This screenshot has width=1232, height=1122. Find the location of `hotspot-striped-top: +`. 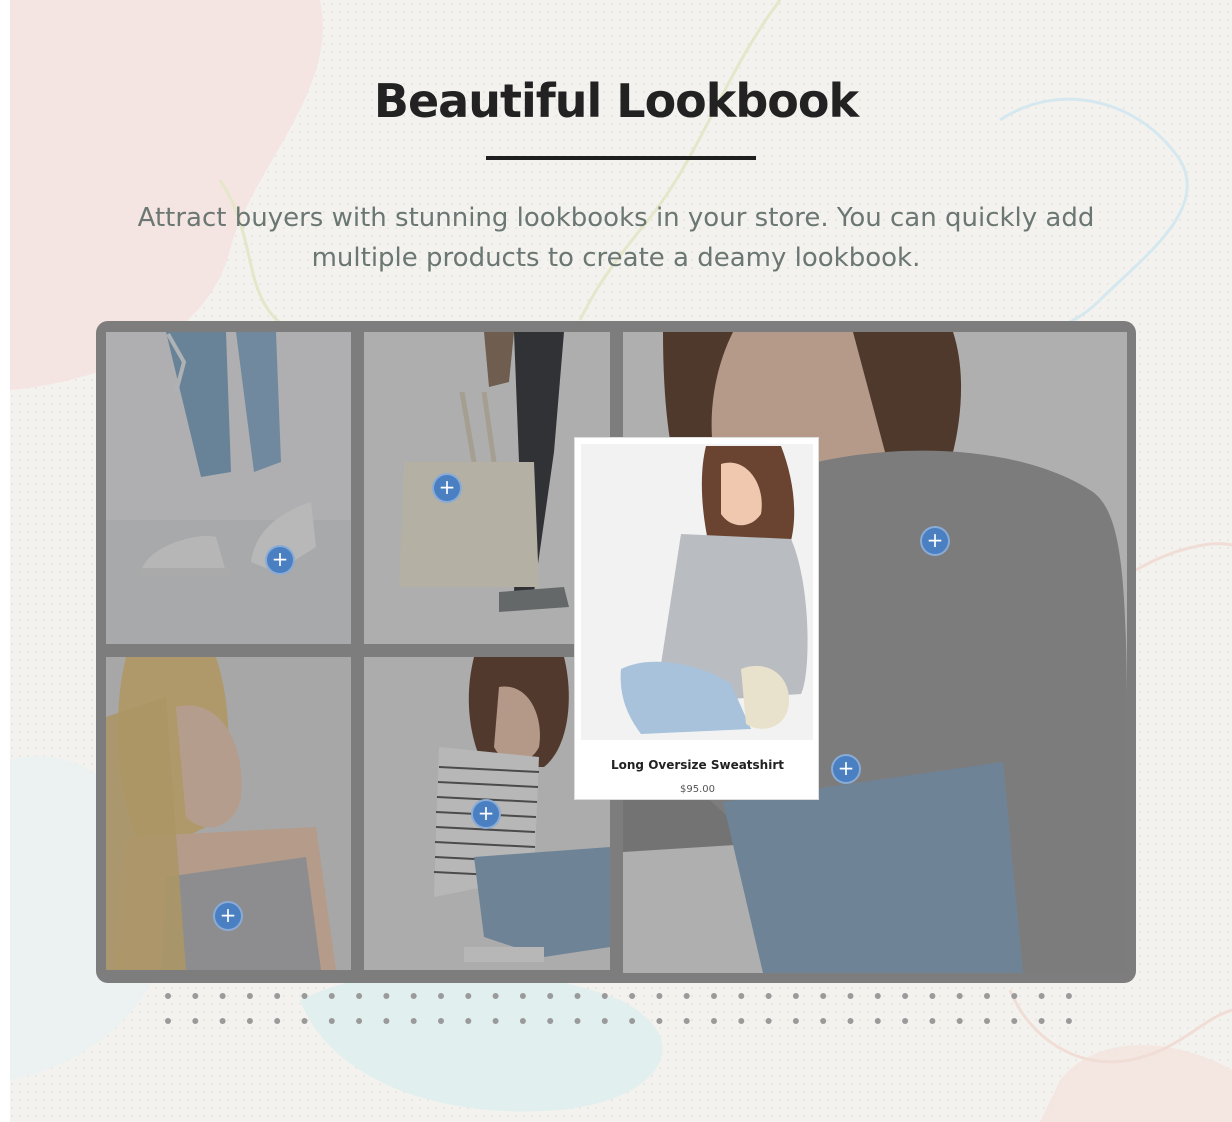

hotspot-striped-top: + is located at coordinates (486, 814).